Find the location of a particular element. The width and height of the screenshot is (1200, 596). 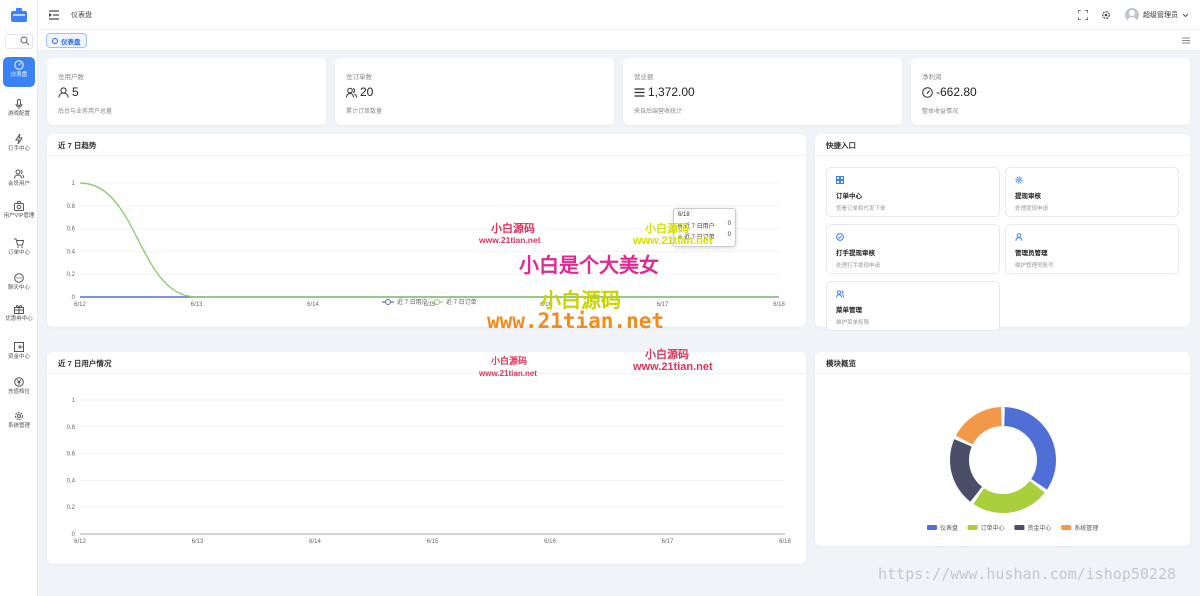

sidebar-item: 聊天中心 is located at coordinates (19, 281).